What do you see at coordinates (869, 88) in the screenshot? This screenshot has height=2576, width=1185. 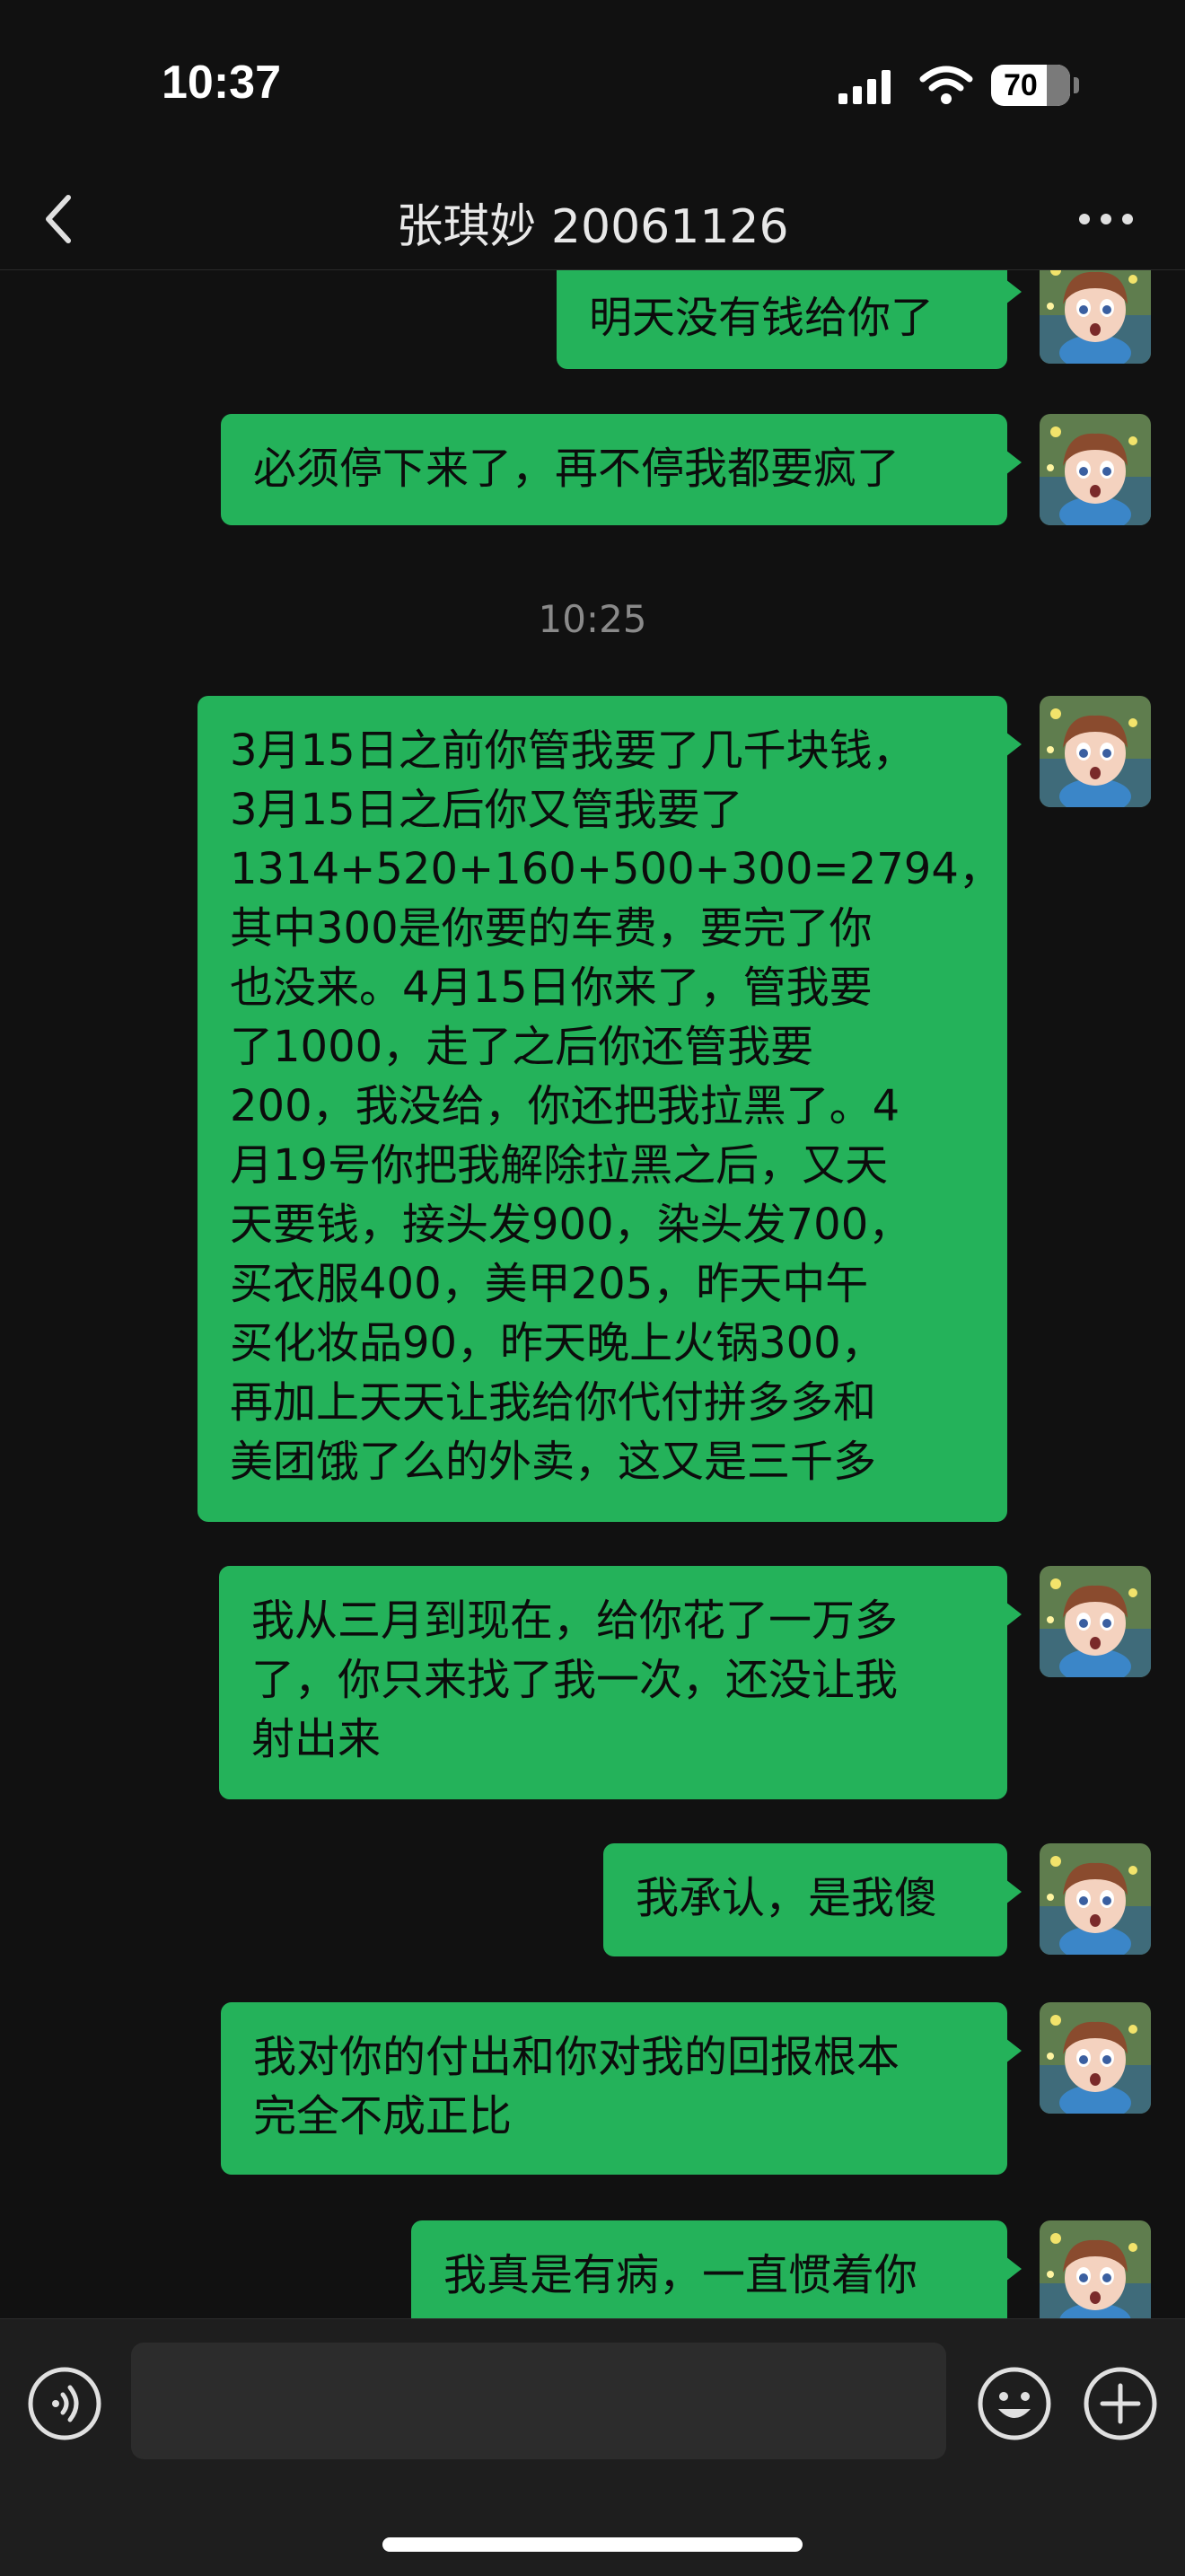 I see `signal-icon` at bounding box center [869, 88].